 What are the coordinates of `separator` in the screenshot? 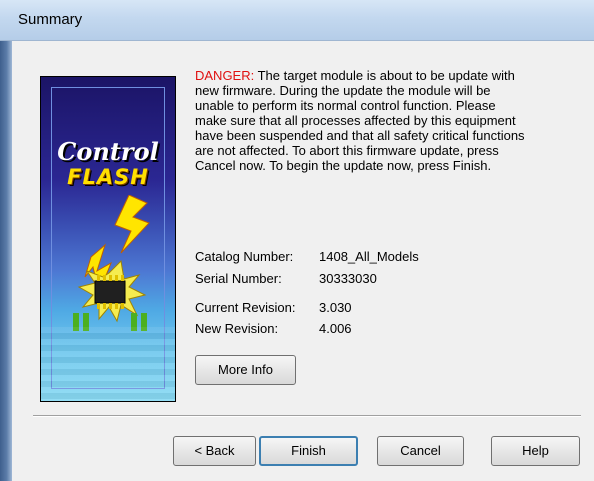 It's located at (307, 416).